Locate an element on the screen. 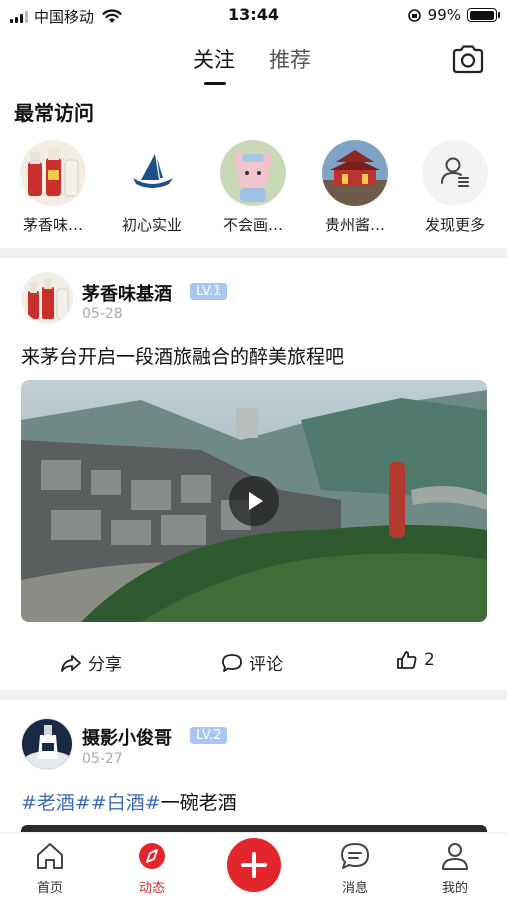 Image resolution: width=507 pixels, height=900 pixels. share-label: 分享 is located at coordinates (105, 665).